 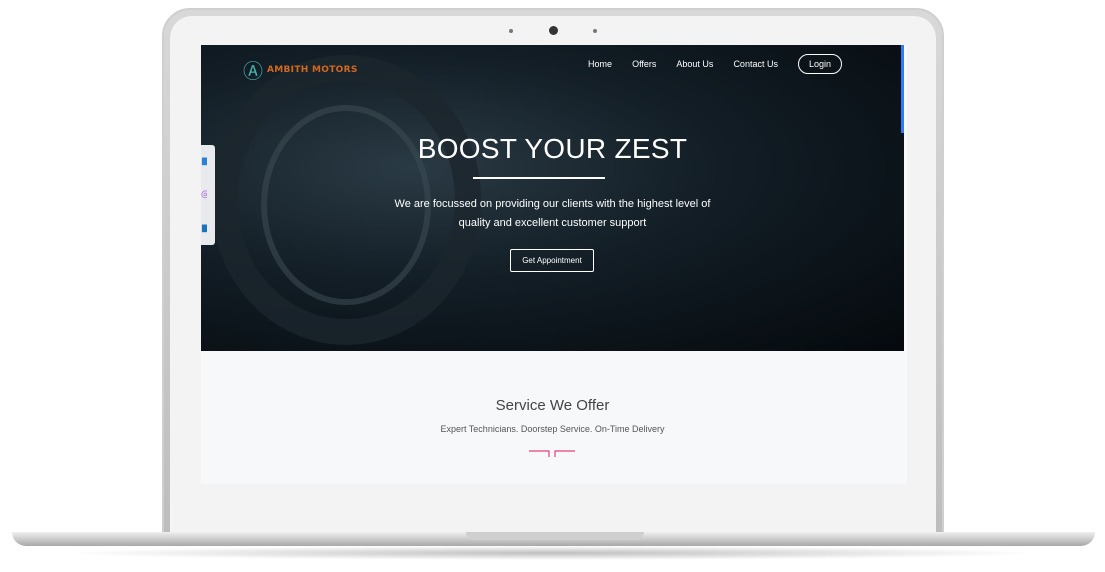 What do you see at coordinates (694, 64) in the screenshot?
I see `nav-about-us: About Us` at bounding box center [694, 64].